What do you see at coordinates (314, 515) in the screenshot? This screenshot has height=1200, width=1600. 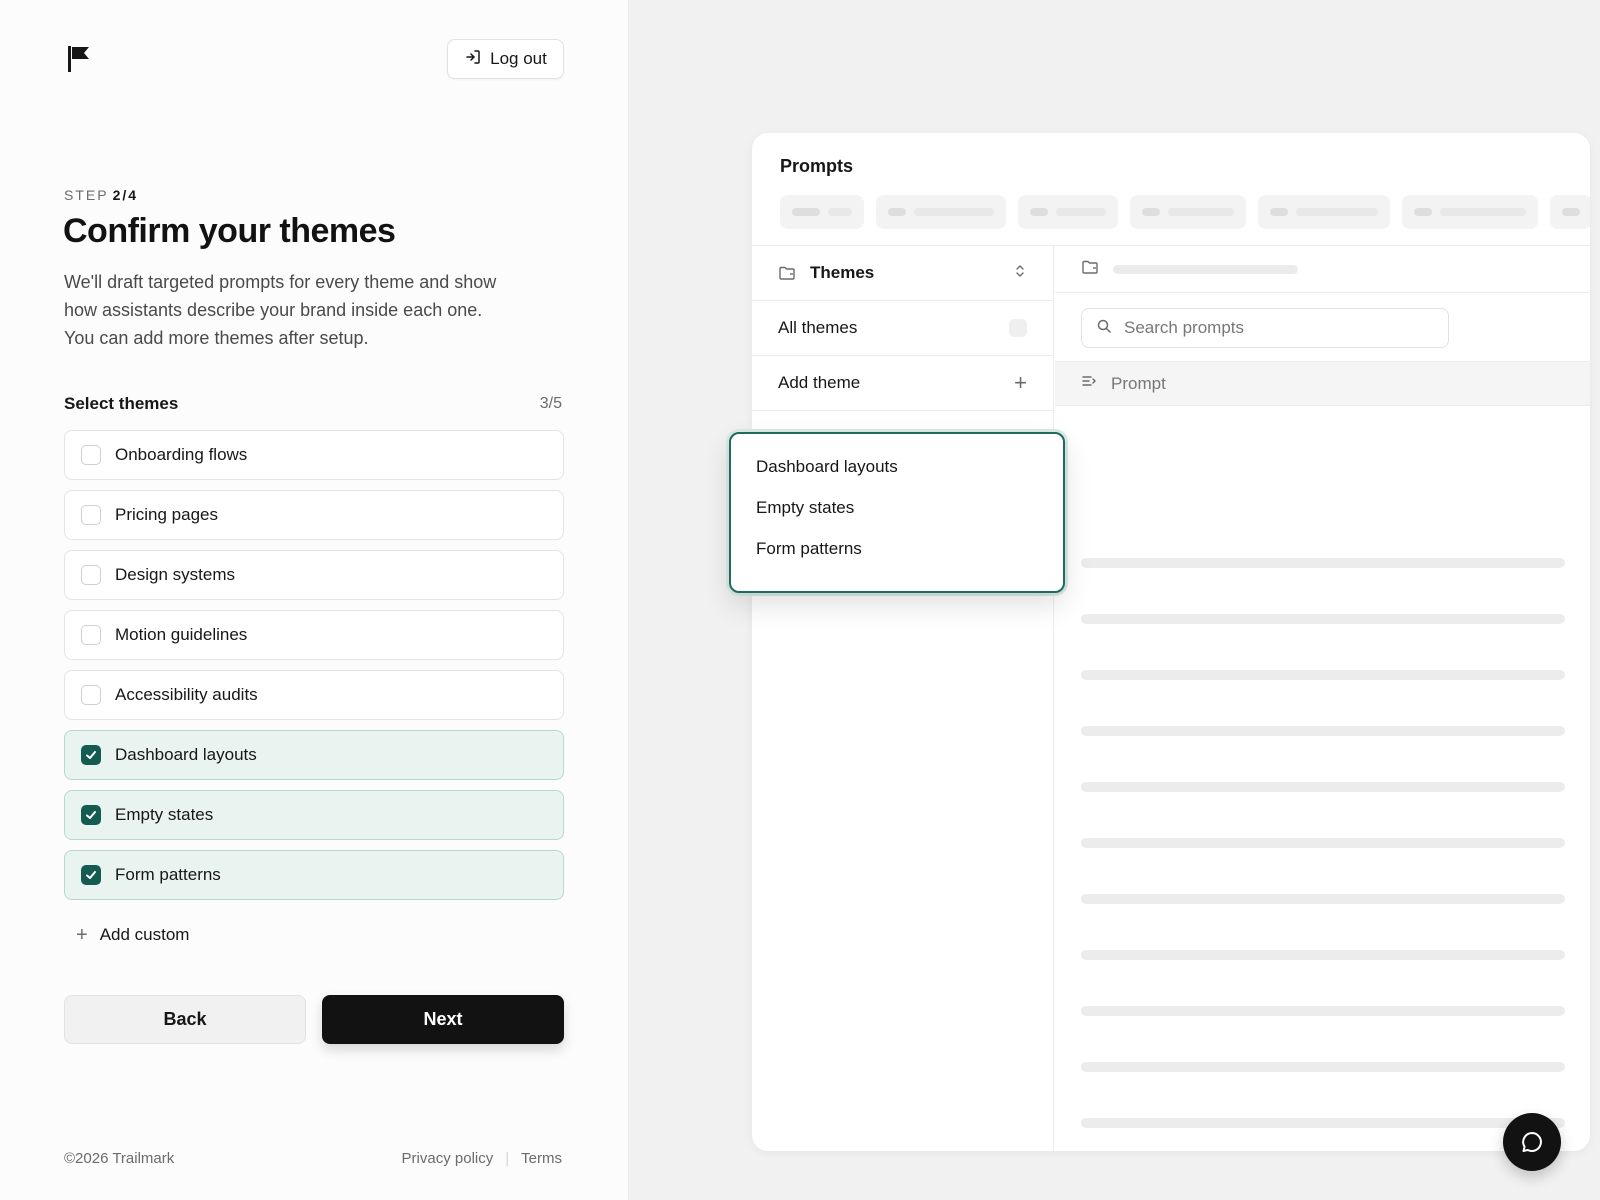 I see `theme-option: Pricing pages` at bounding box center [314, 515].